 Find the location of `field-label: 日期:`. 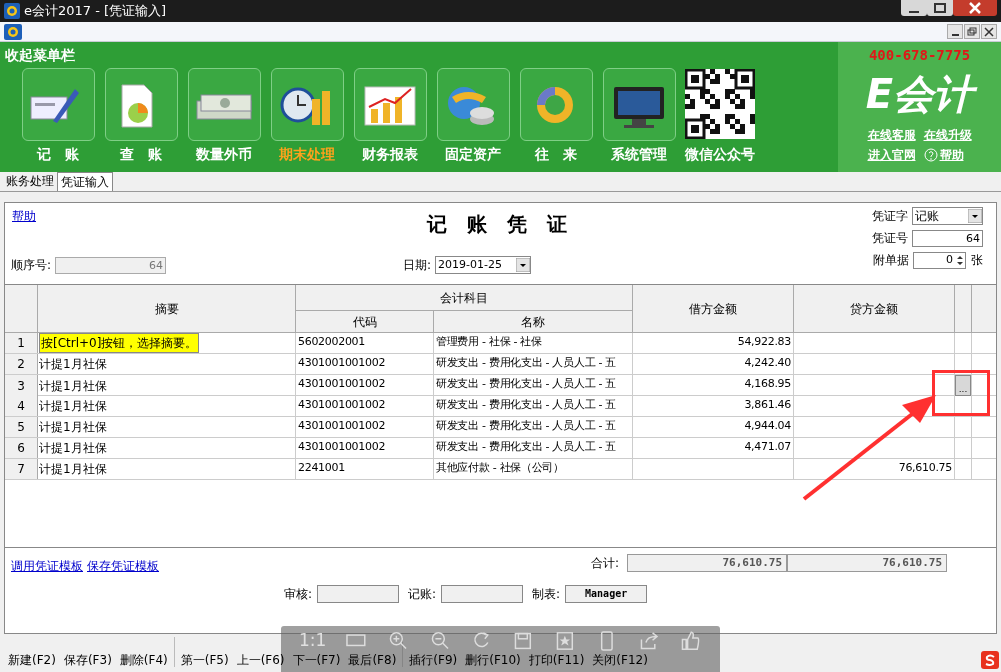

field-label: 日期: is located at coordinates (417, 265).